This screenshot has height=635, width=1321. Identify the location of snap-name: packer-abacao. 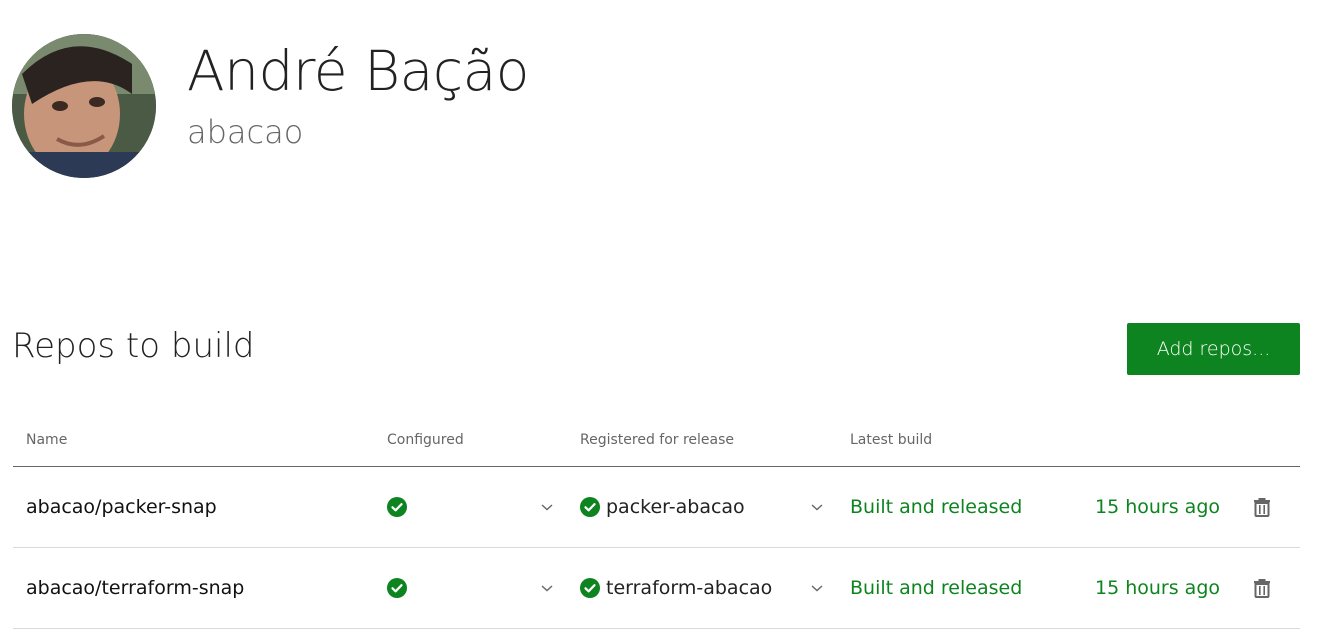
(675, 507).